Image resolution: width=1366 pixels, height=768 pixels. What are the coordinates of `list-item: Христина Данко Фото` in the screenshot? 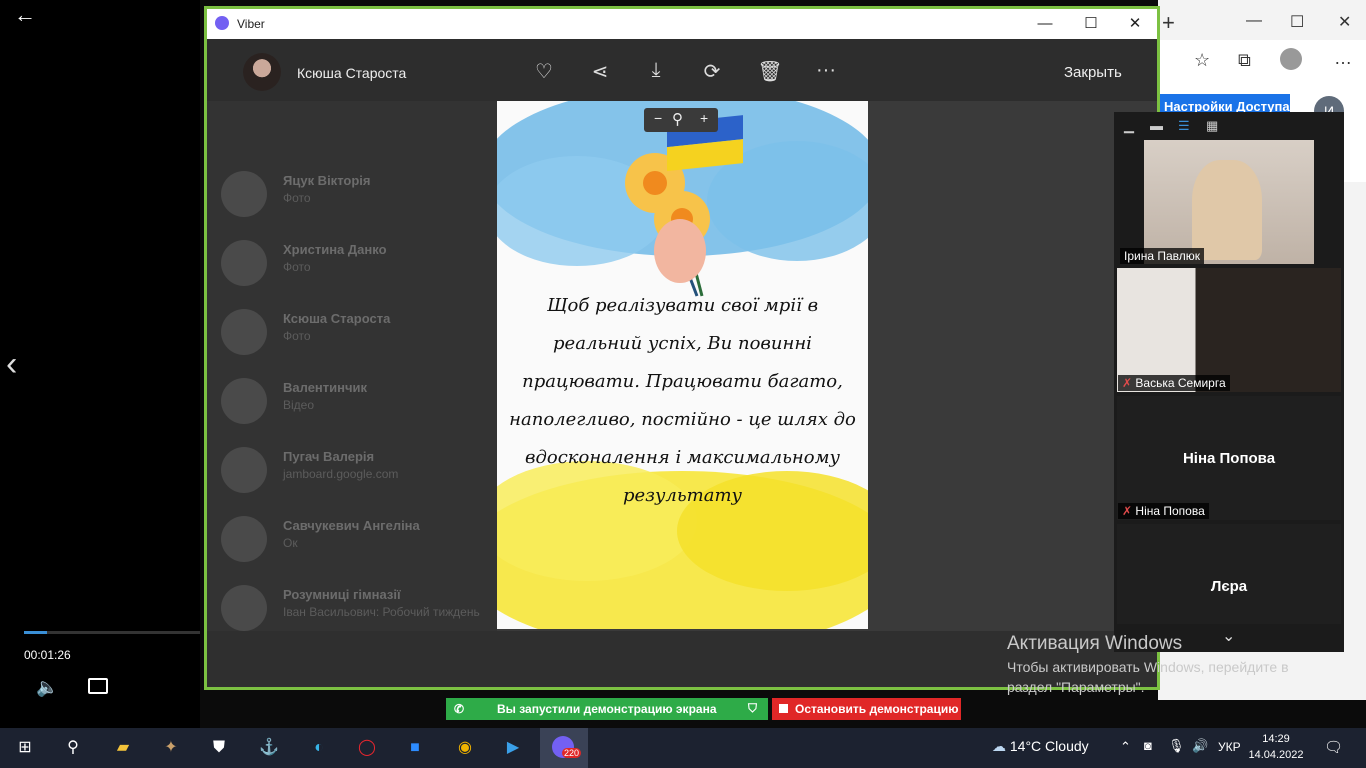 It's located at (356, 262).